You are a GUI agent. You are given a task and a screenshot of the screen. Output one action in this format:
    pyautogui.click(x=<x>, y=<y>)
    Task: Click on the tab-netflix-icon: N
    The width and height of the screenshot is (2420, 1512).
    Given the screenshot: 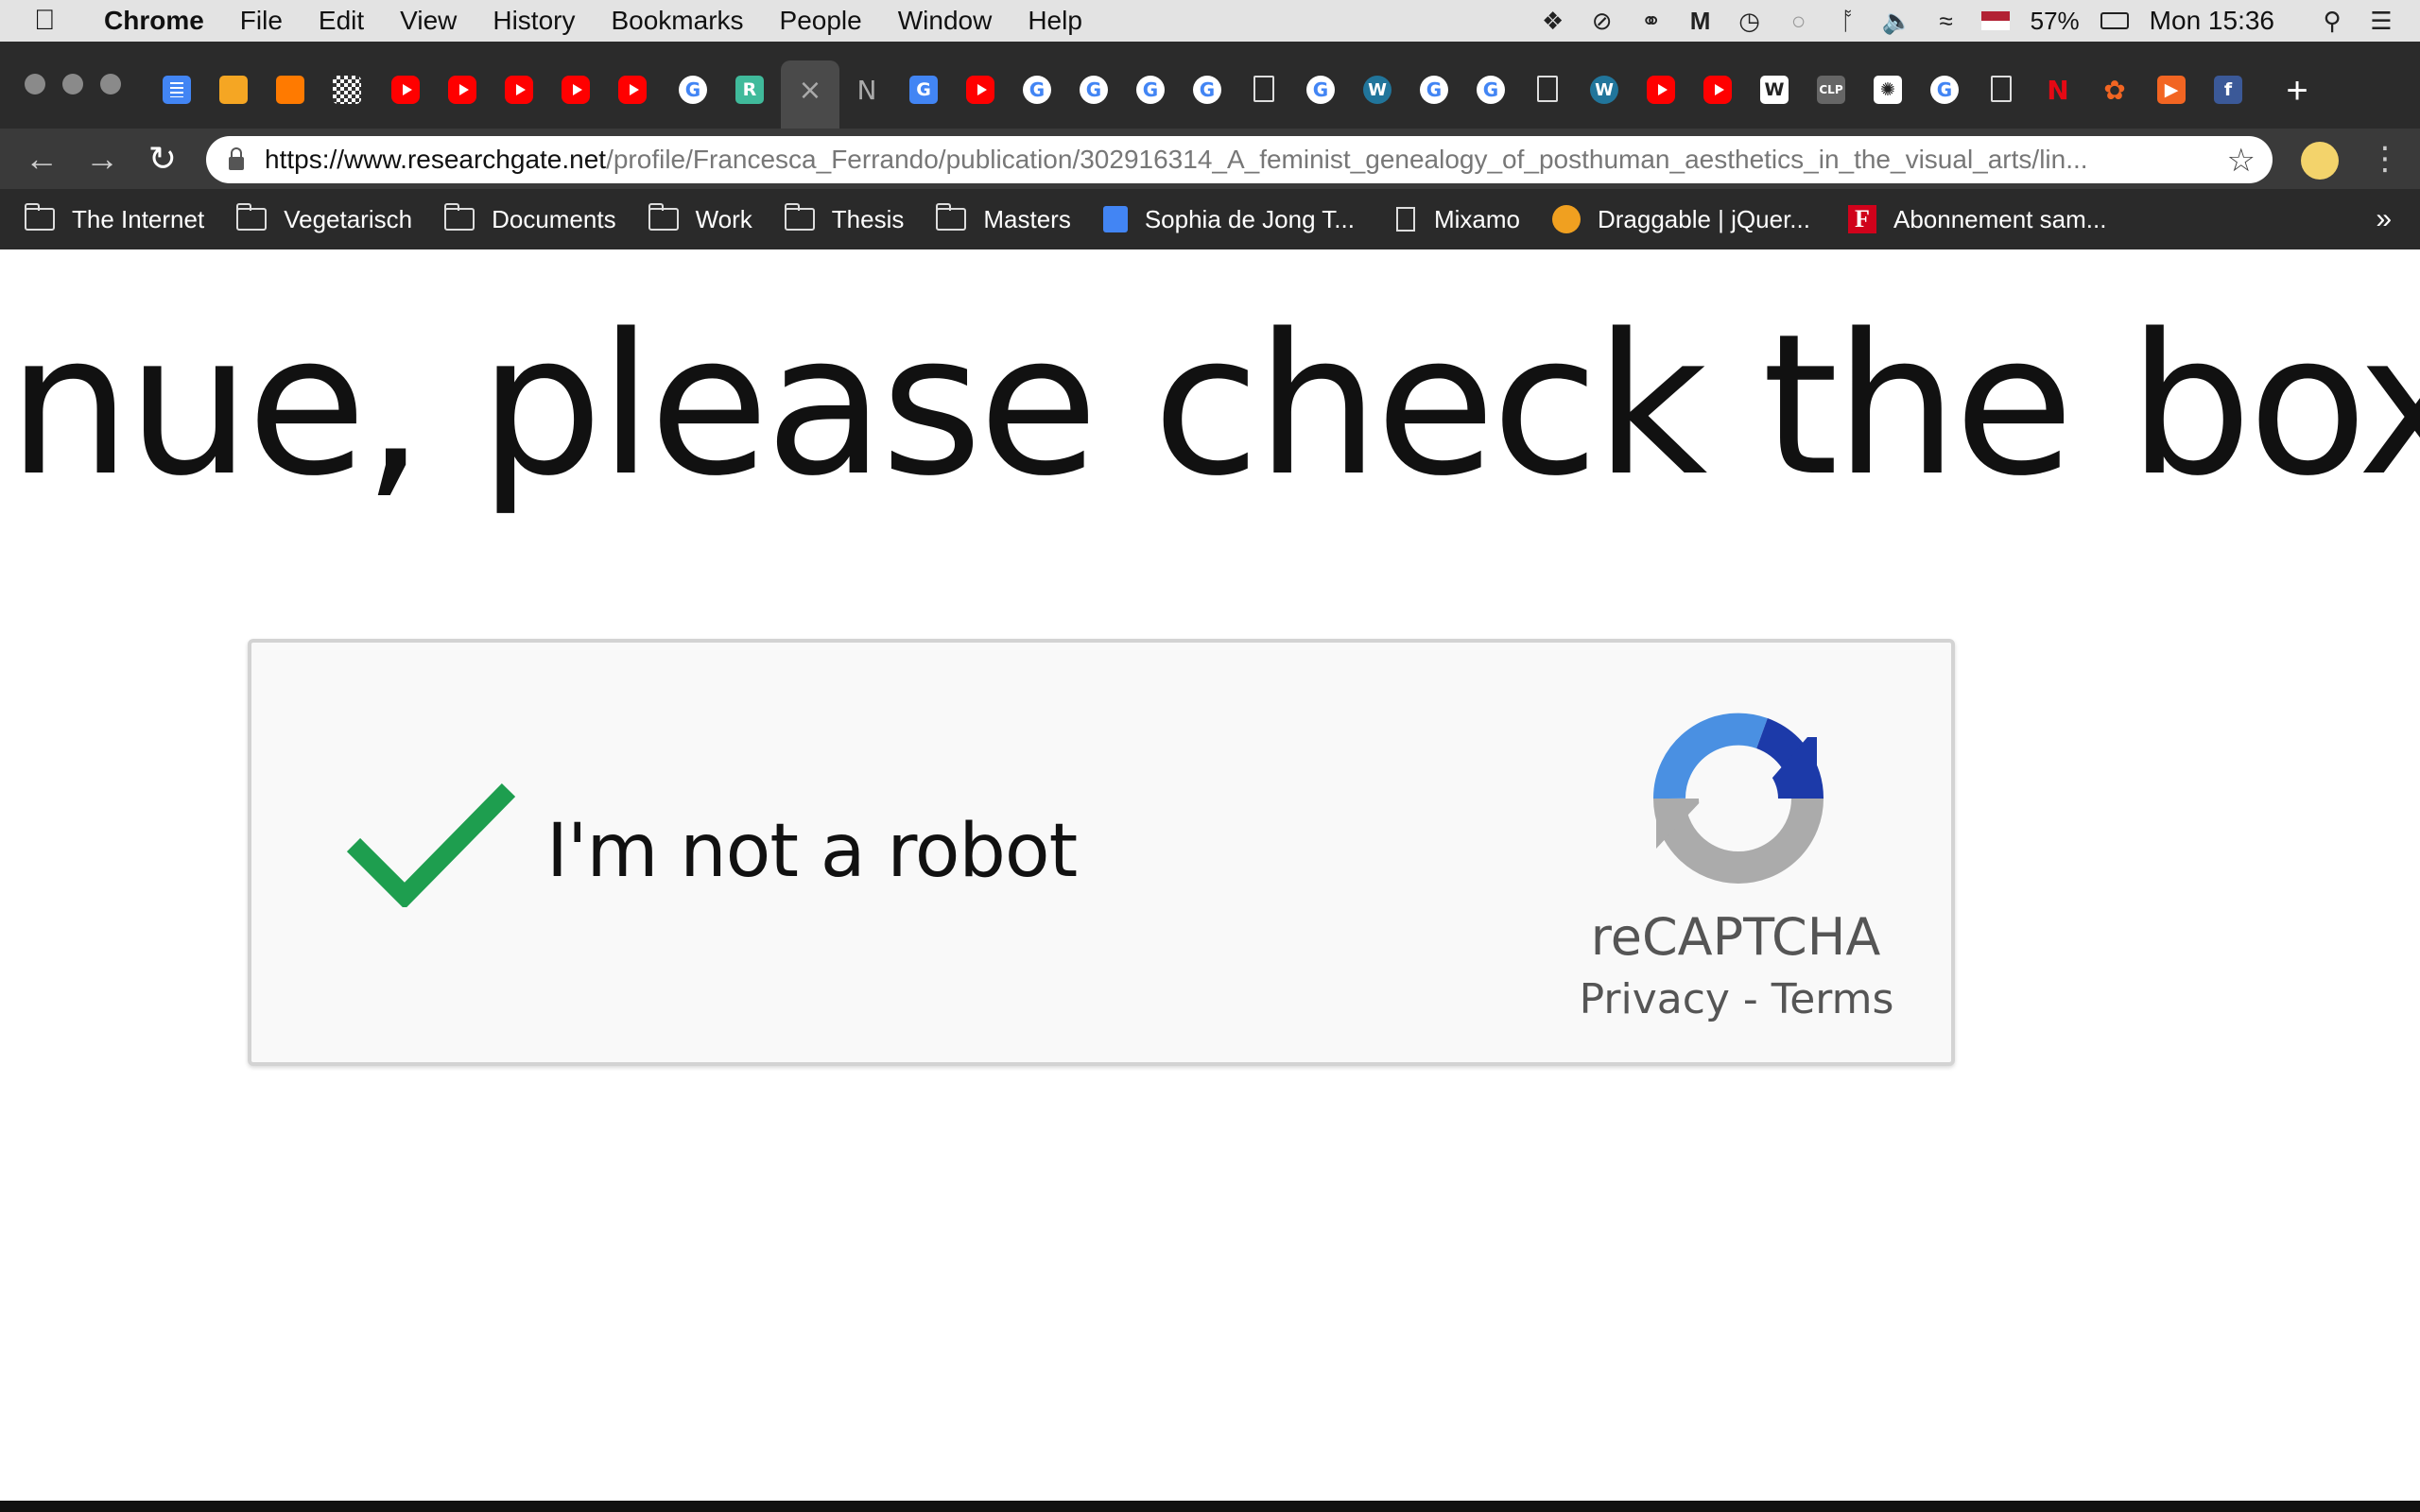 What is the action you would take?
    pyautogui.click(x=2058, y=90)
    